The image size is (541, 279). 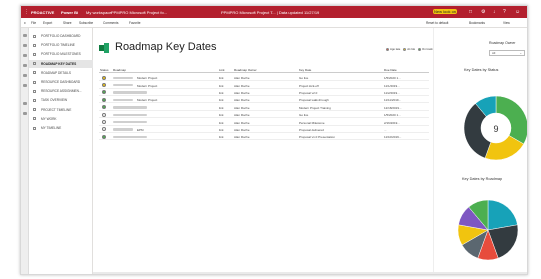 What do you see at coordinates (507, 53) in the screenshot?
I see `owner-filter-select: All ⌄` at bounding box center [507, 53].